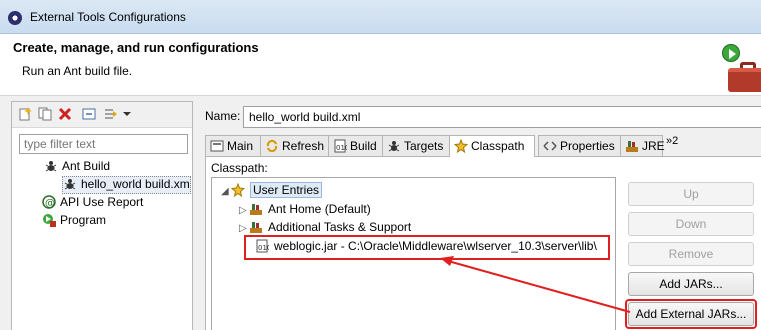 The height and width of the screenshot is (330, 761). Describe the element at coordinates (642, 145) in the screenshot. I see `tab-jre: JRE` at that location.